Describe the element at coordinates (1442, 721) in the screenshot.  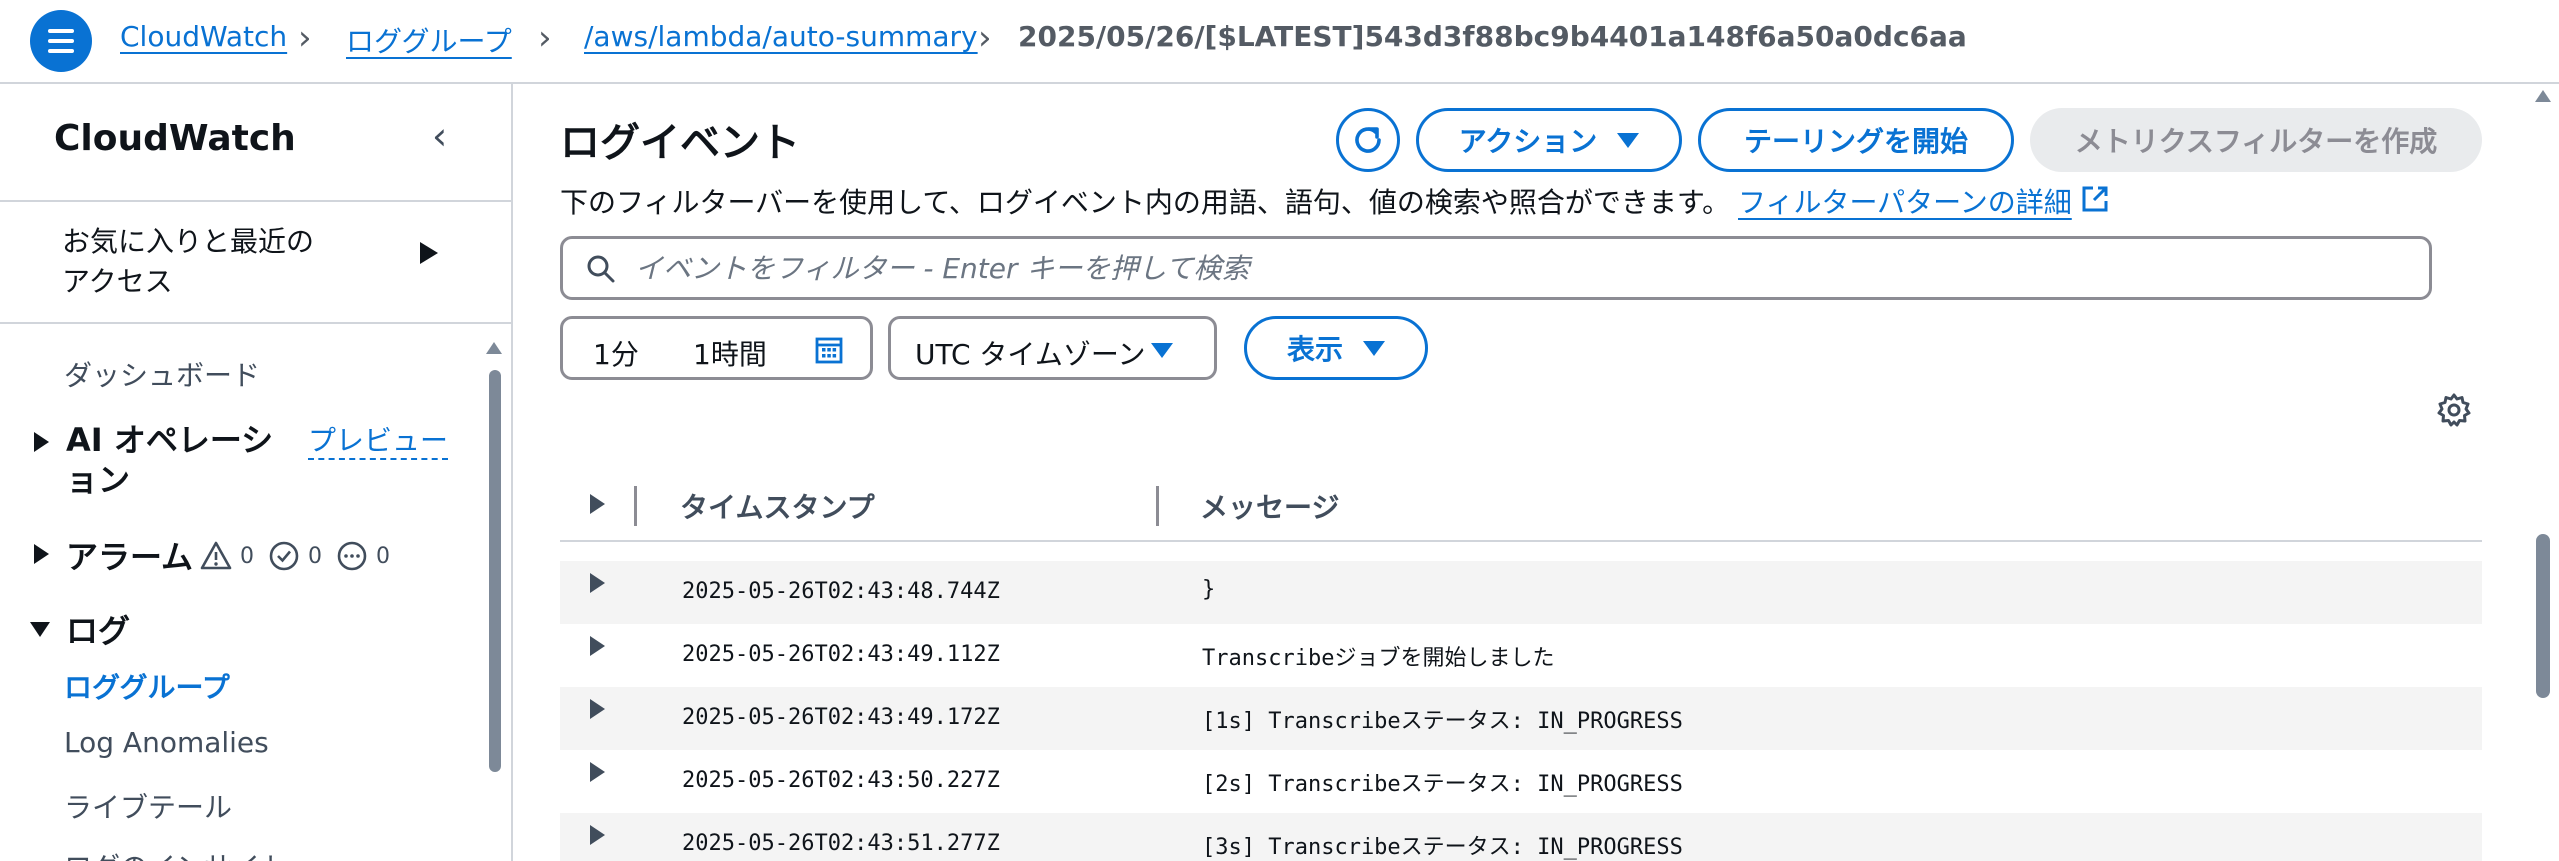
I see `row-message: [1s] Transcribeステータス: IN_PROGRESS` at that location.